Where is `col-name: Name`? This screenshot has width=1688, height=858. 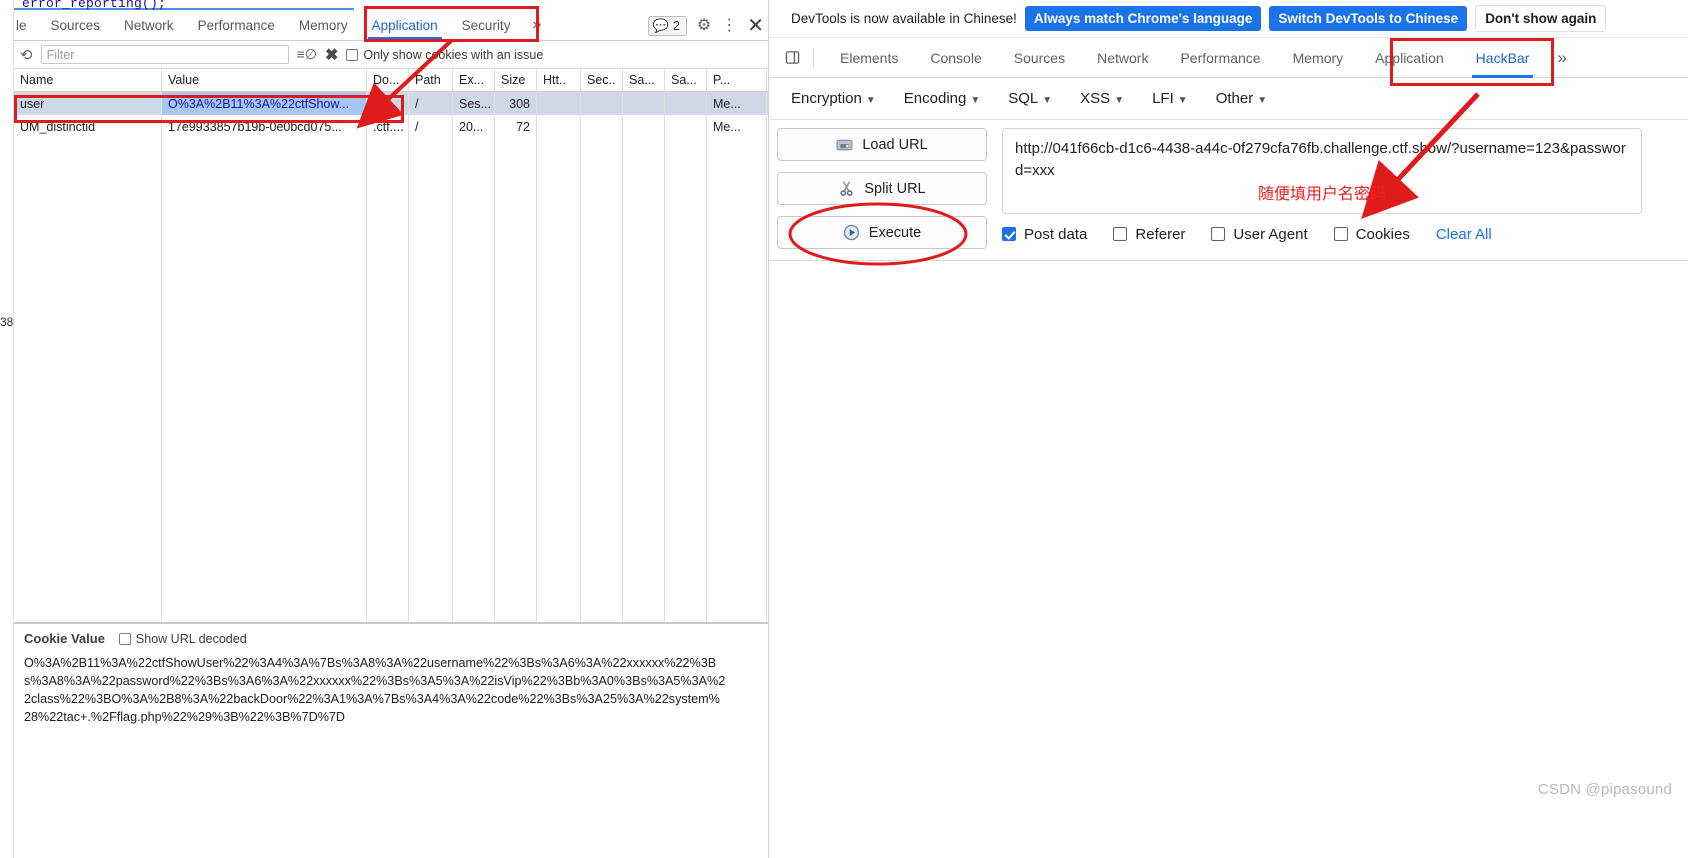 col-name: Name is located at coordinates (88, 80).